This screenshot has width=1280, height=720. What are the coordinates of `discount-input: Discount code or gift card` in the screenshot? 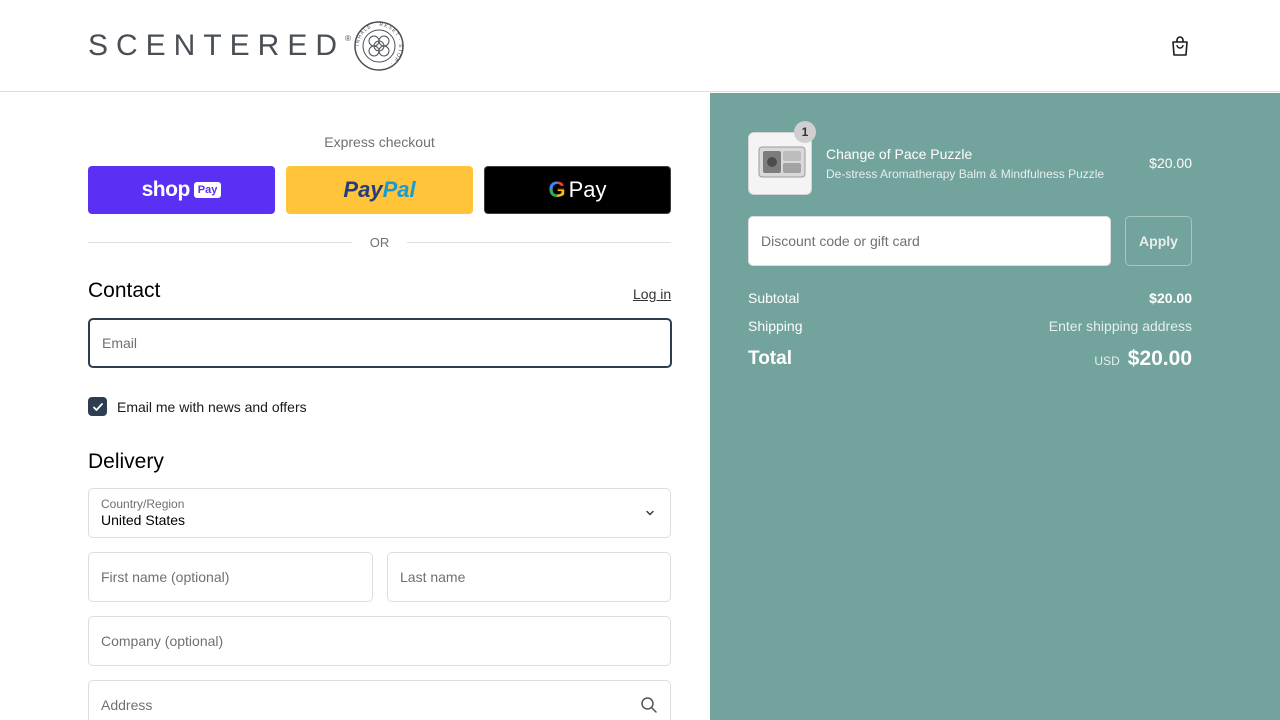 It's located at (929, 241).